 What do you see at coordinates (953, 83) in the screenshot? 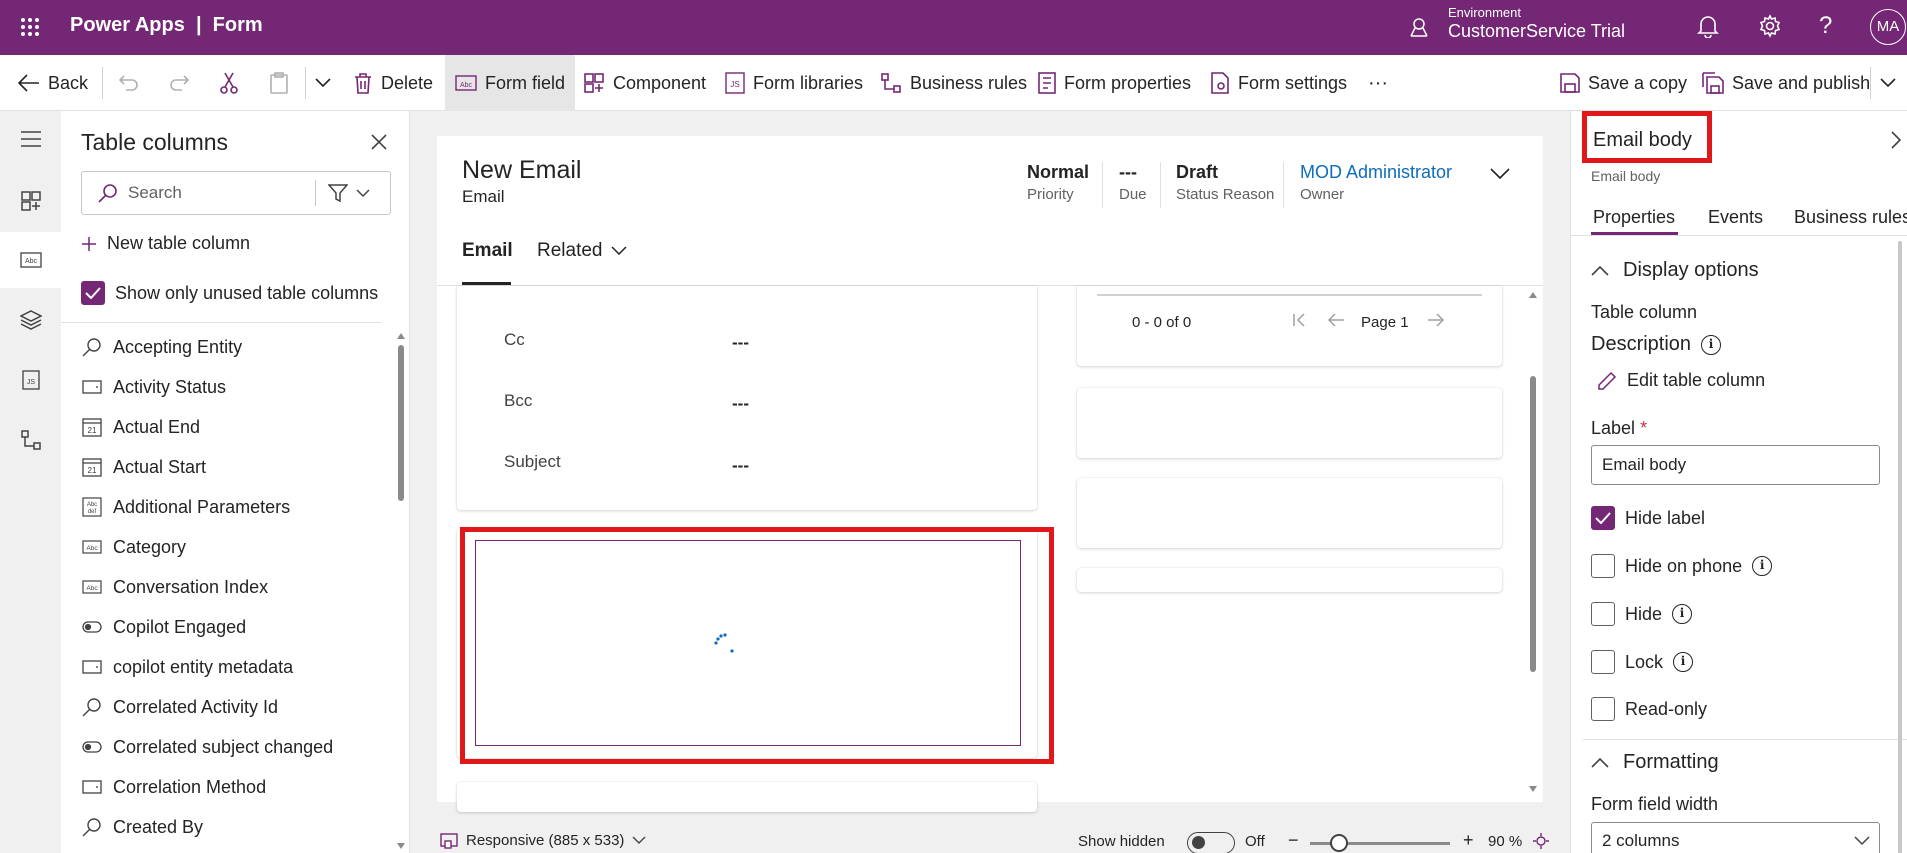
I see `business-rules-button: Business rules` at bounding box center [953, 83].